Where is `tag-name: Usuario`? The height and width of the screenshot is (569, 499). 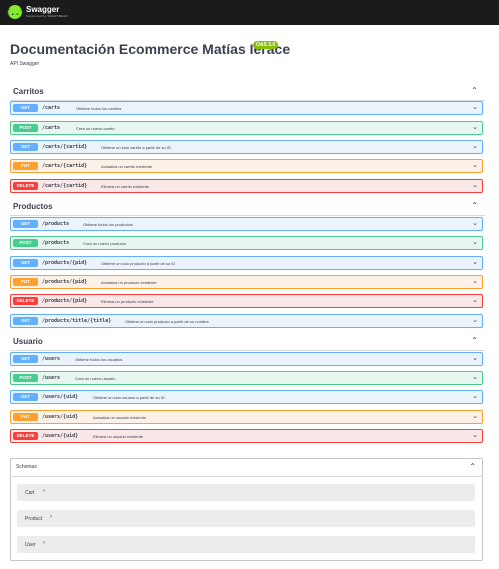
tag-name: Usuario is located at coordinates (28, 341).